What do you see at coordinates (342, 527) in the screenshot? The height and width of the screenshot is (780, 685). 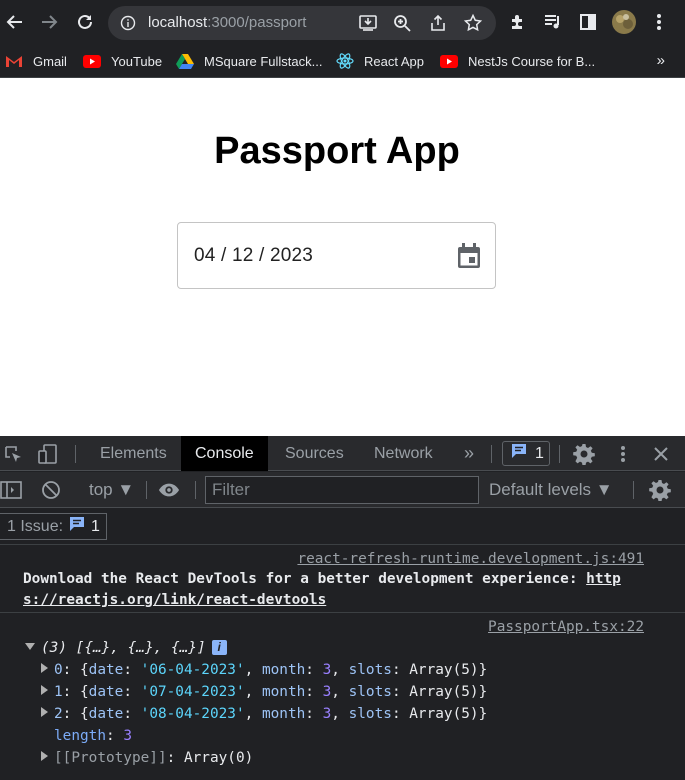 I see `issues-bar: 1 Issue: 1` at bounding box center [342, 527].